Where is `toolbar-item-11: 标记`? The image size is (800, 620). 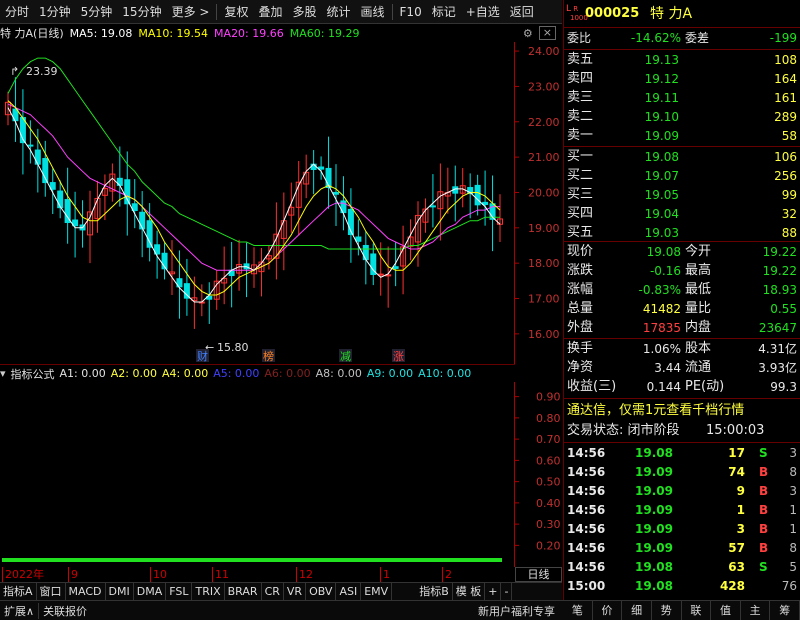
toolbar-item-11: 标记 is located at coordinates (444, 12).